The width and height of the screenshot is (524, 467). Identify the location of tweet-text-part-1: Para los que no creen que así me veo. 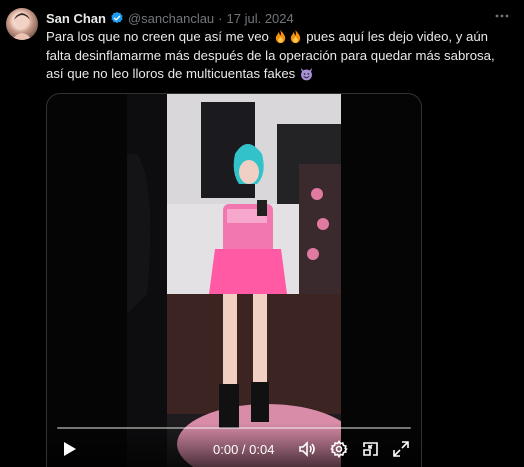
(159, 36).